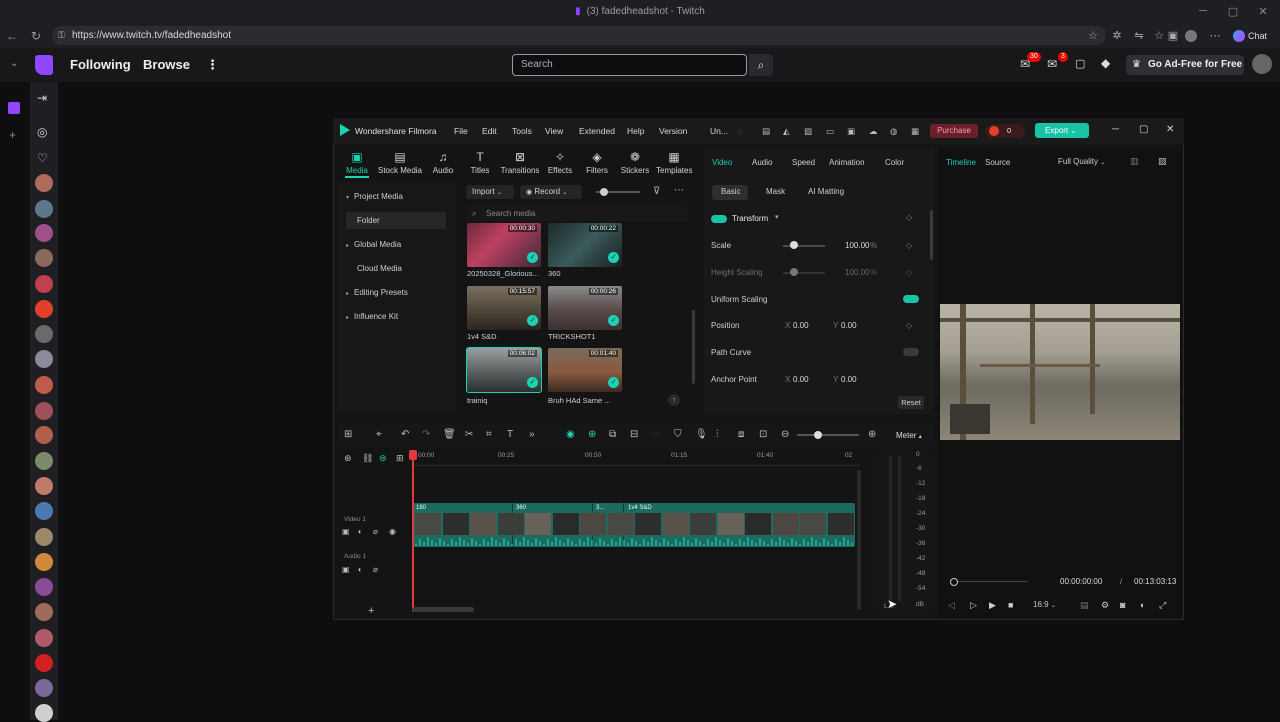 The image size is (1280, 722). Describe the element at coordinates (951, 605) in the screenshot. I see `prev-frame-icon: ◁` at that location.